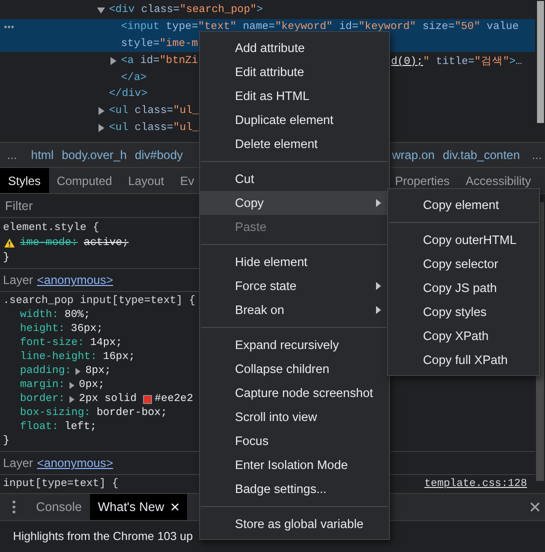  I want to click on css-selector: element.style {, so click(51, 228).